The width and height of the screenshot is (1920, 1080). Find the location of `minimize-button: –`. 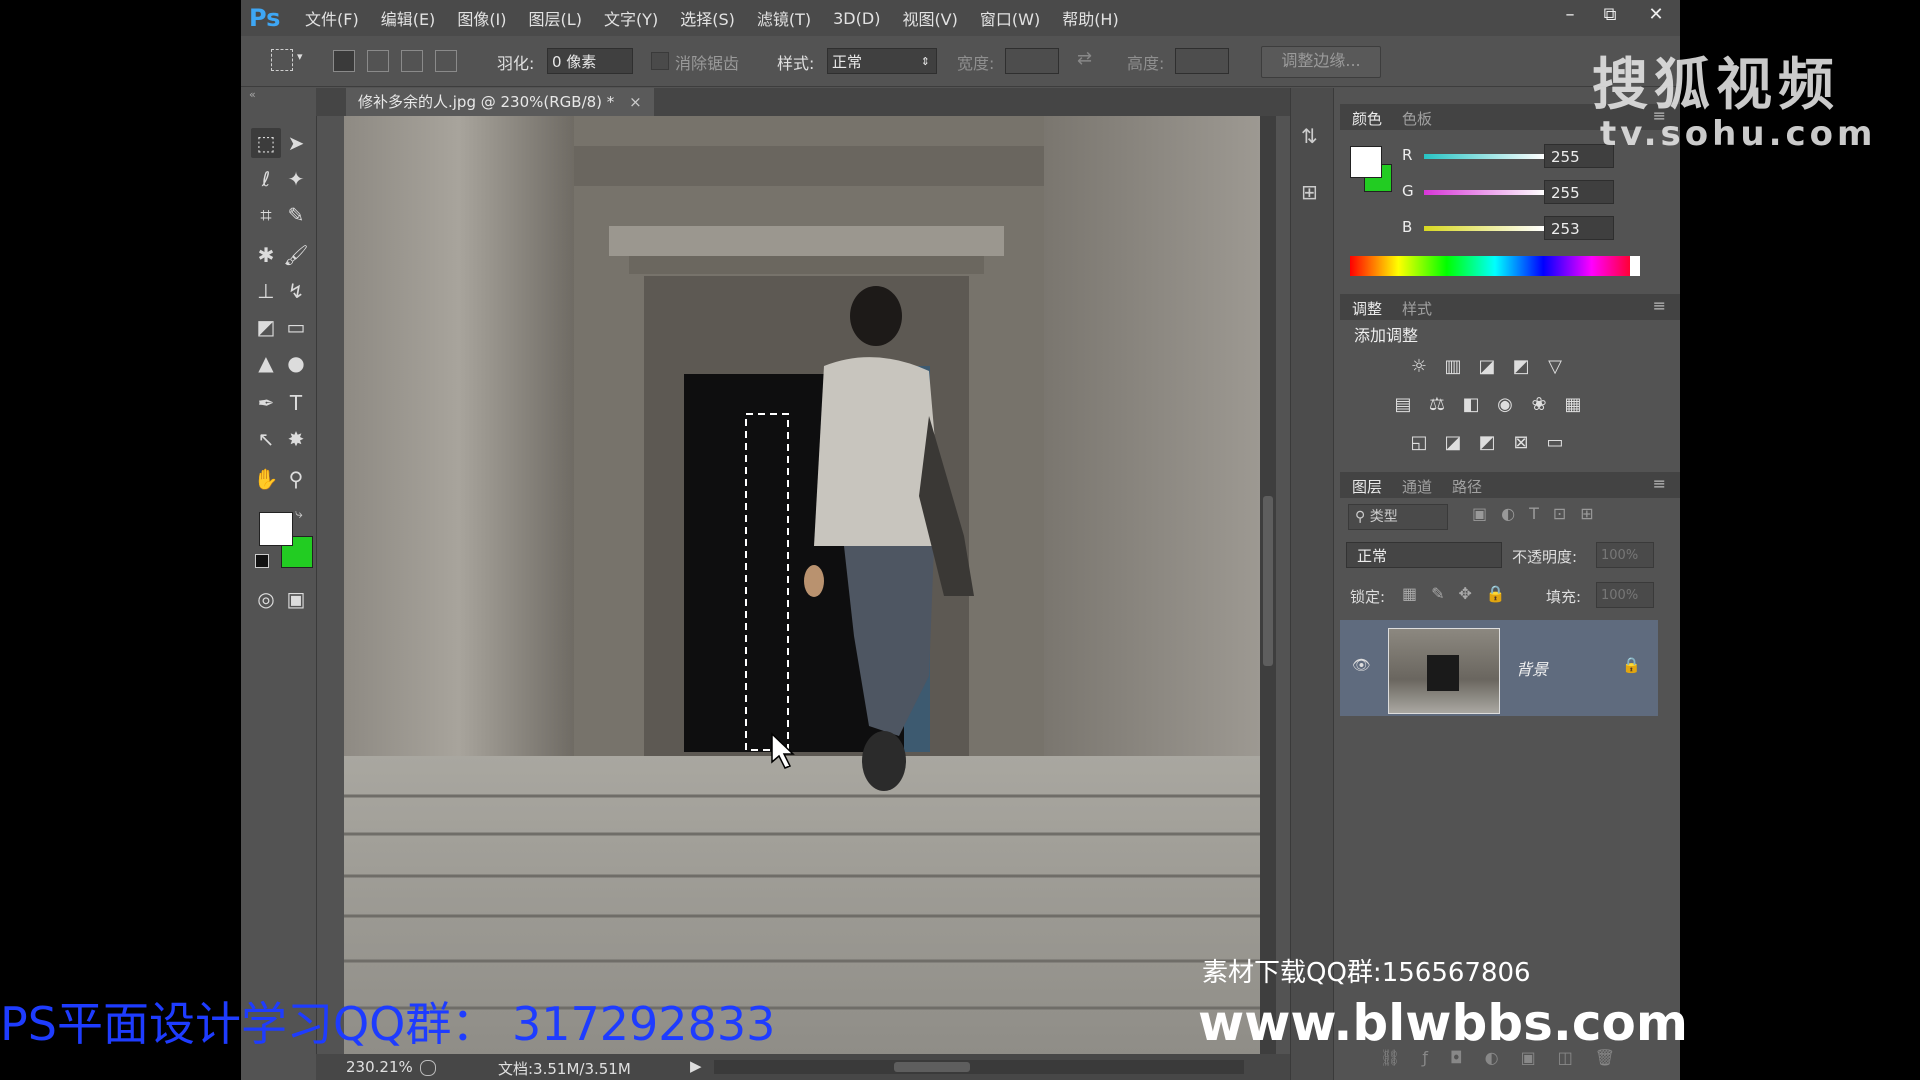

minimize-button: – is located at coordinates (1570, 15).